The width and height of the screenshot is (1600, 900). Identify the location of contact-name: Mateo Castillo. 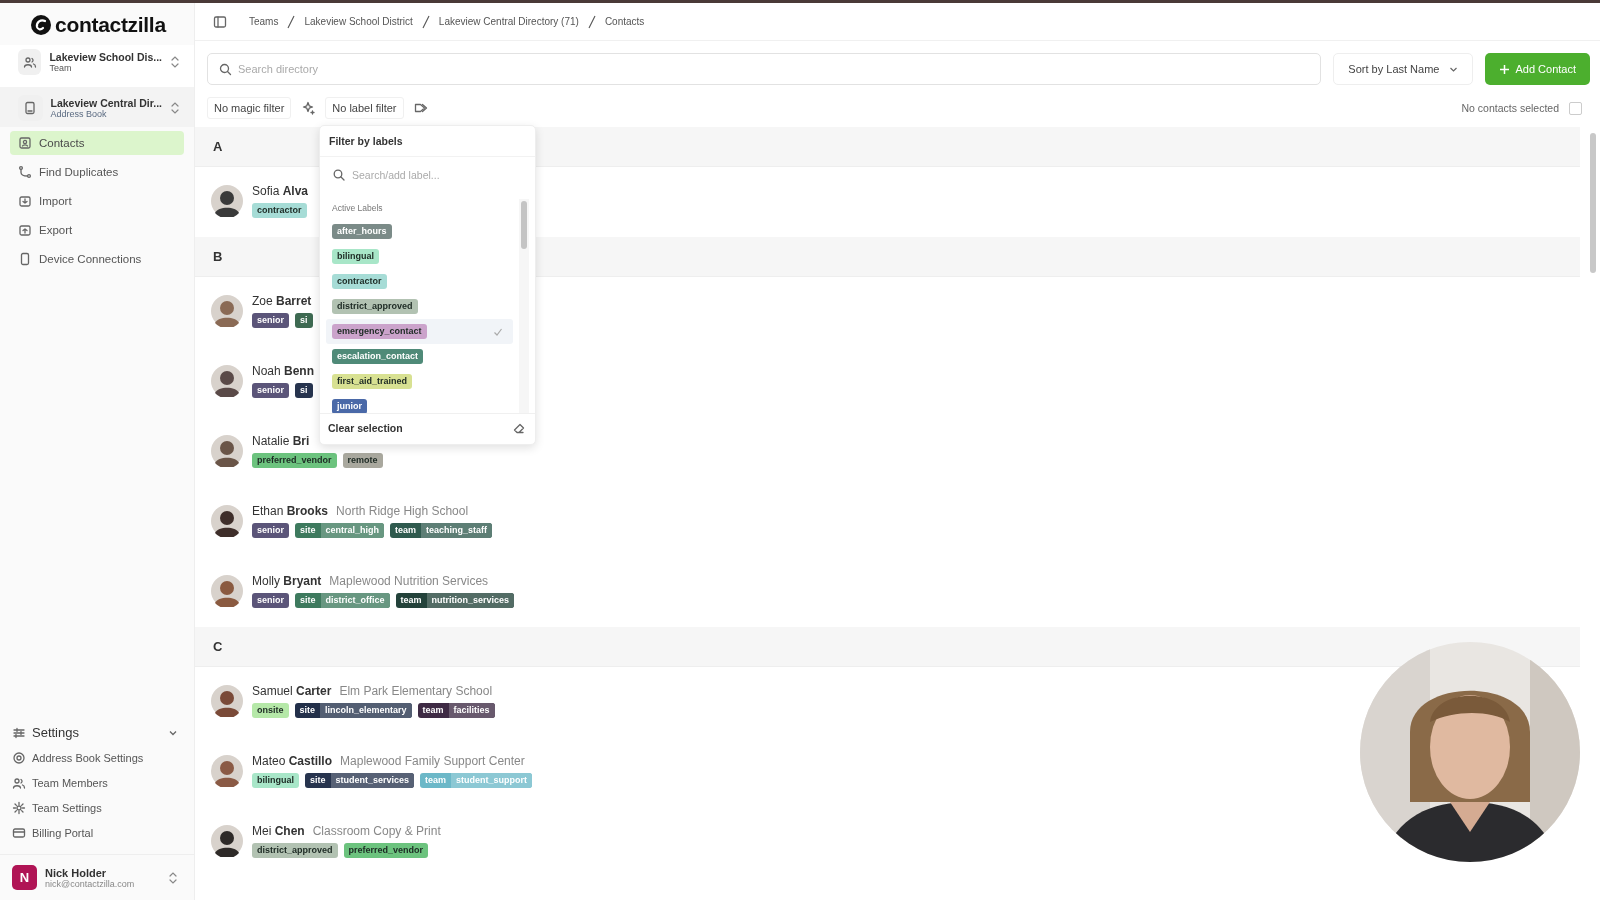
(292, 761).